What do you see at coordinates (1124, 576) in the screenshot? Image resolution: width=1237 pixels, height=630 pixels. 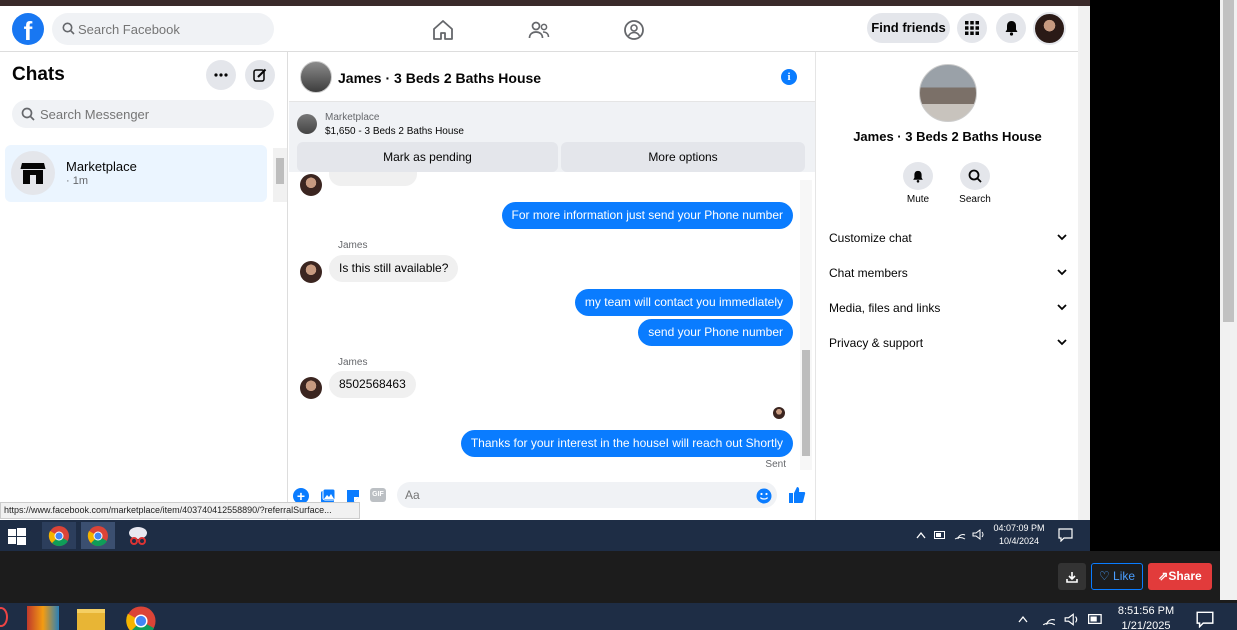 I see `like-label: Like` at bounding box center [1124, 576].